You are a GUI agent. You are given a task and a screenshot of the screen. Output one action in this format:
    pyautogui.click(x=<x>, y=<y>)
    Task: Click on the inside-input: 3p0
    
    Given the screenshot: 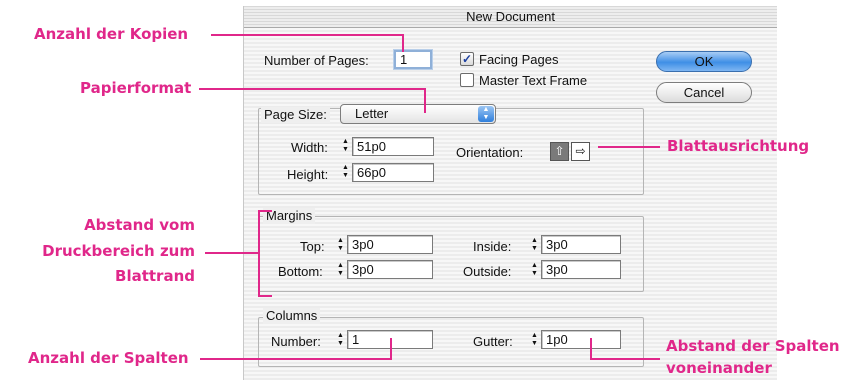 What is the action you would take?
    pyautogui.click(x=581, y=244)
    